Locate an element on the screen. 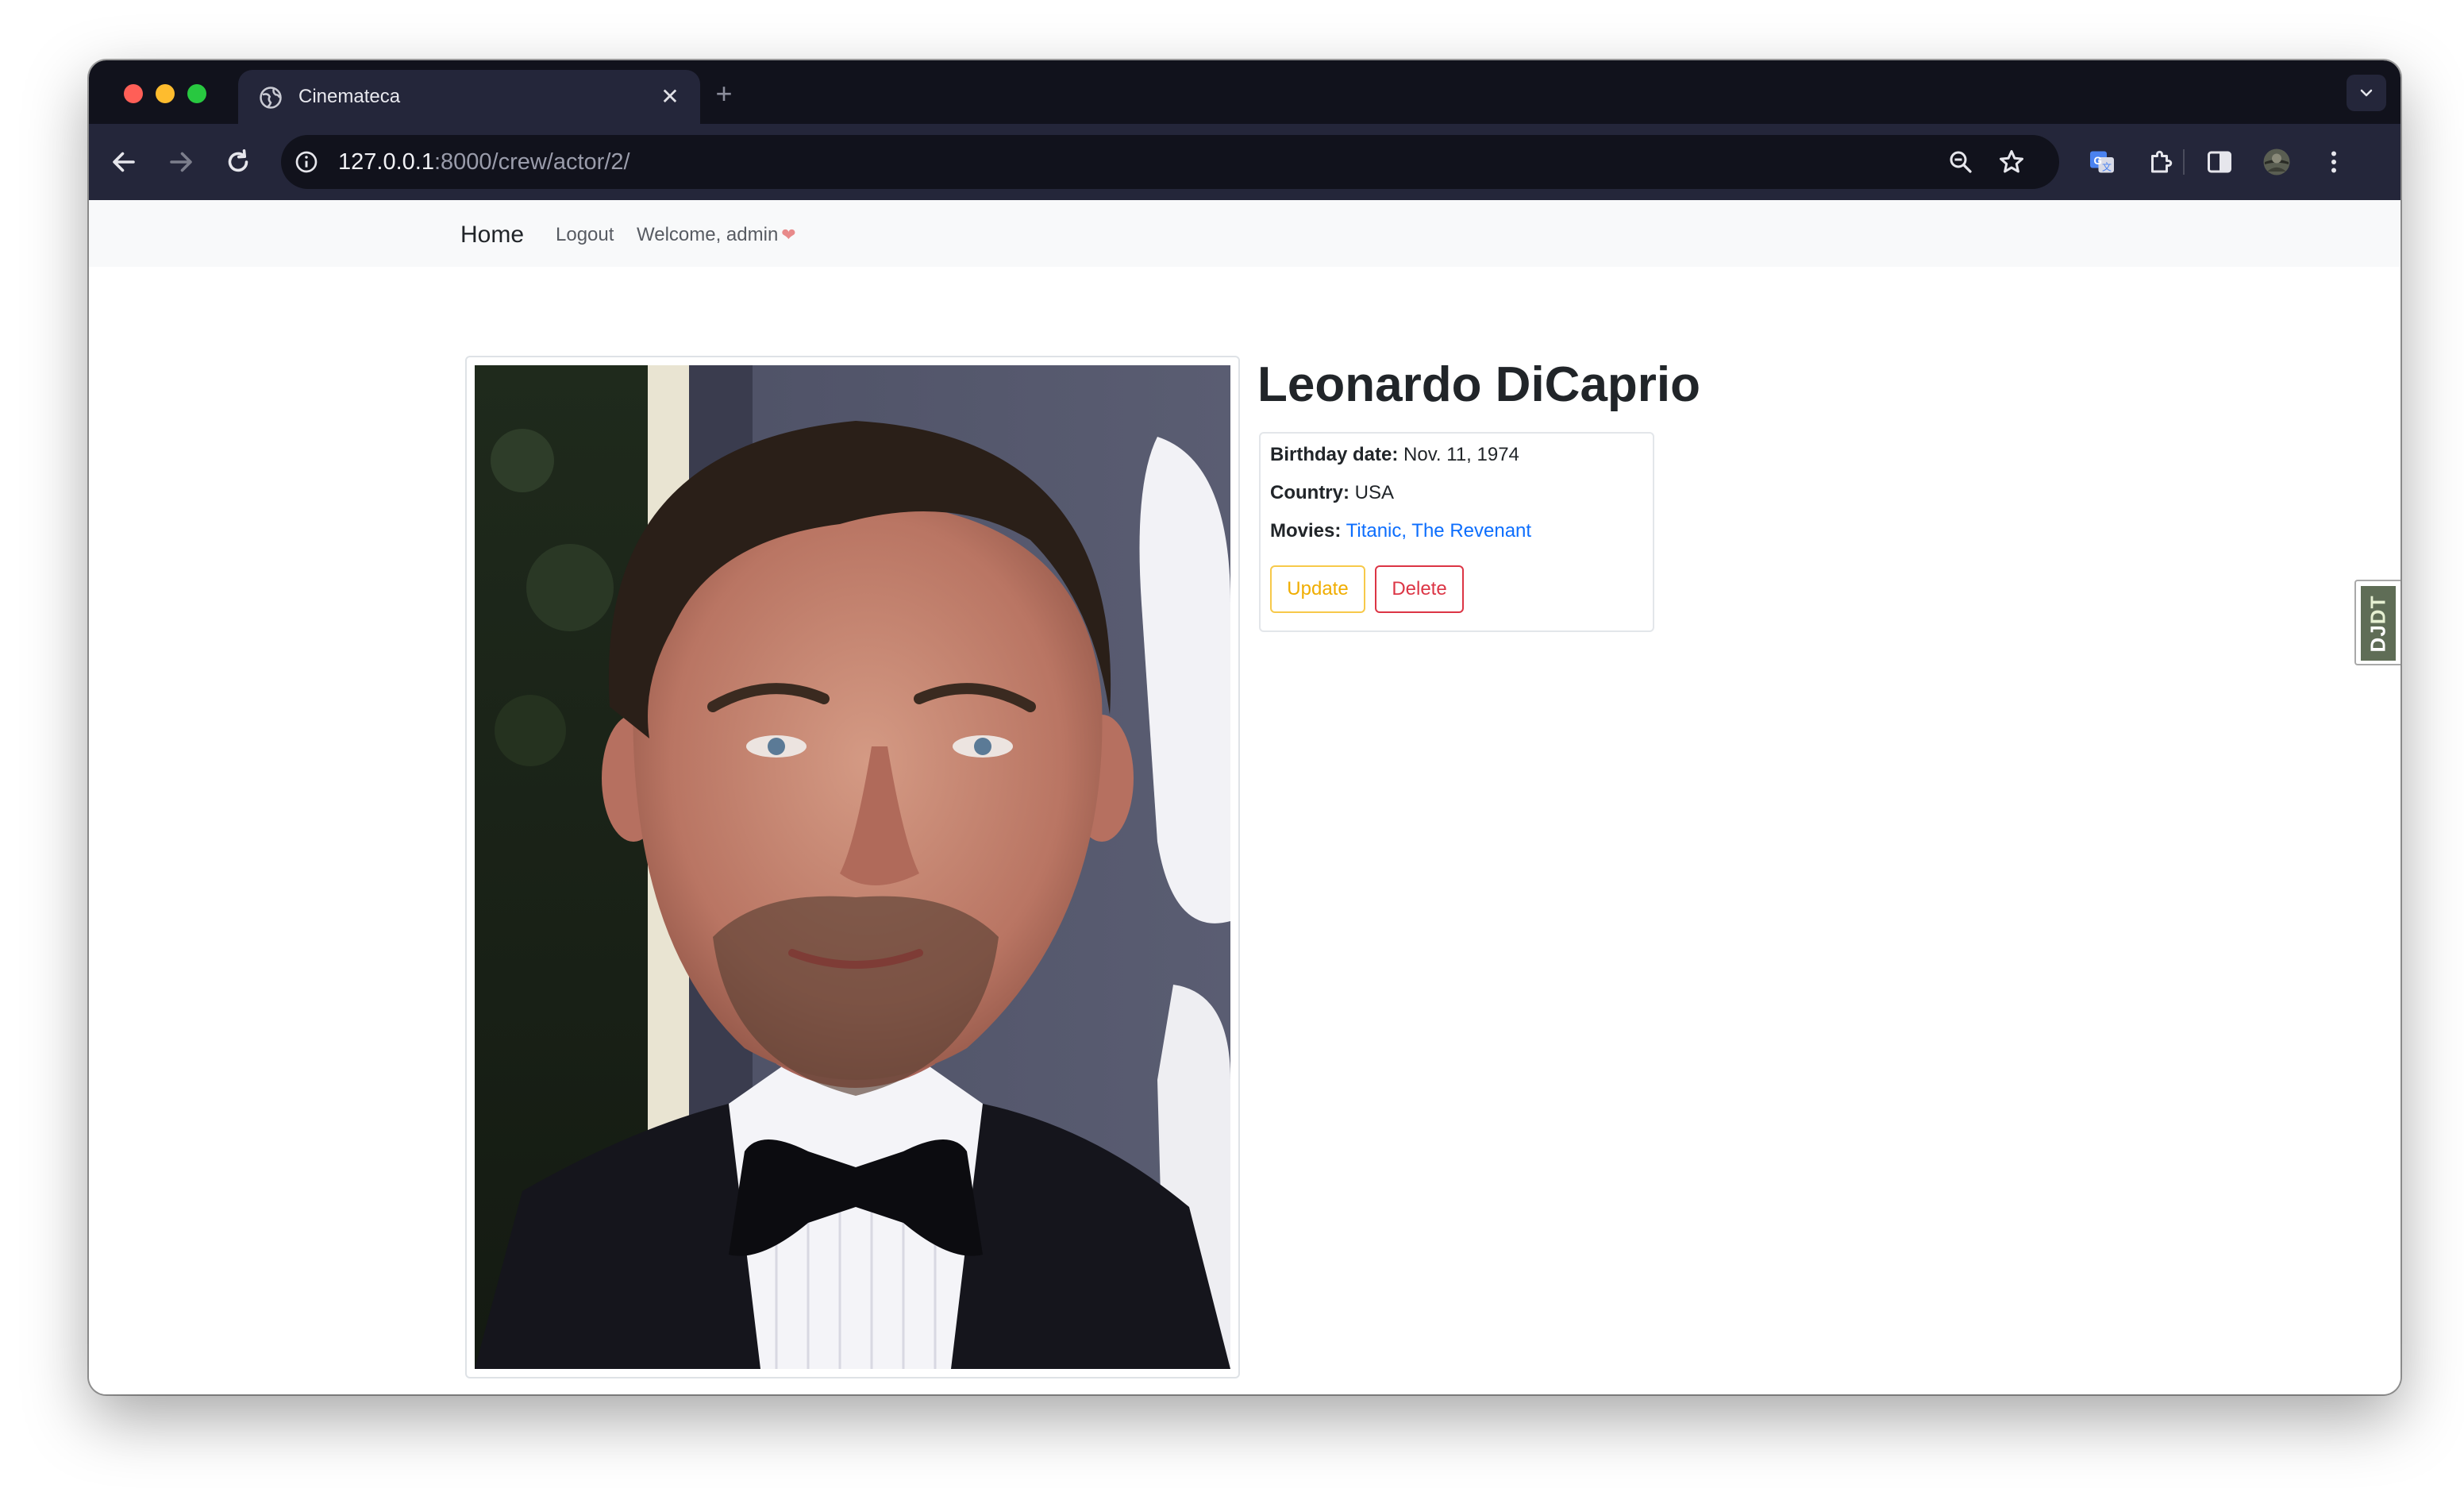 The height and width of the screenshot is (1496, 2464). country-label: Country: is located at coordinates (1309, 493).